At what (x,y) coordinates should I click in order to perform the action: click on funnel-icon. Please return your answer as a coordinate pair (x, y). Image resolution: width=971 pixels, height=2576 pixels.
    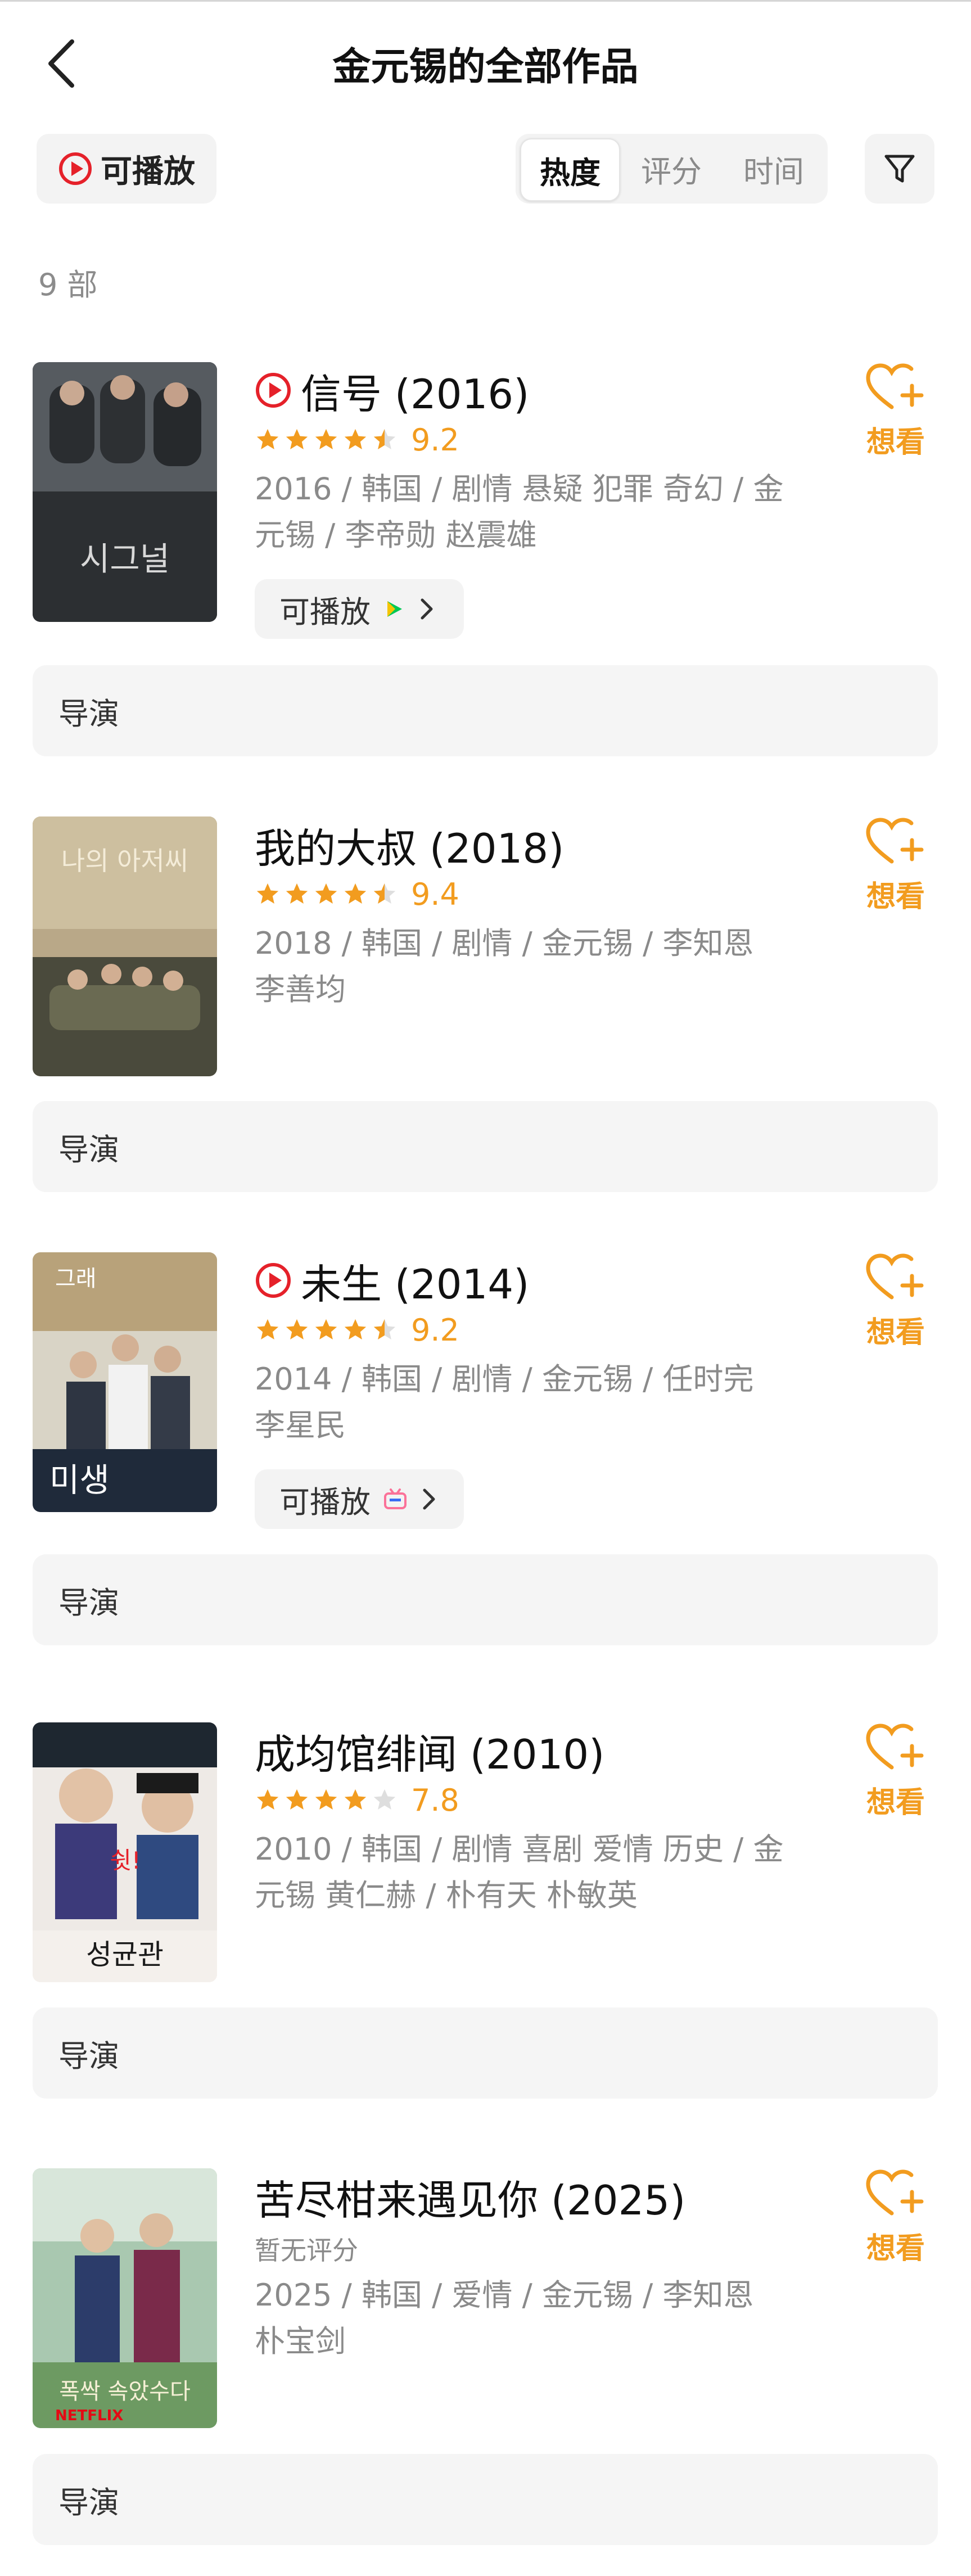
    Looking at the image, I should click on (899, 169).